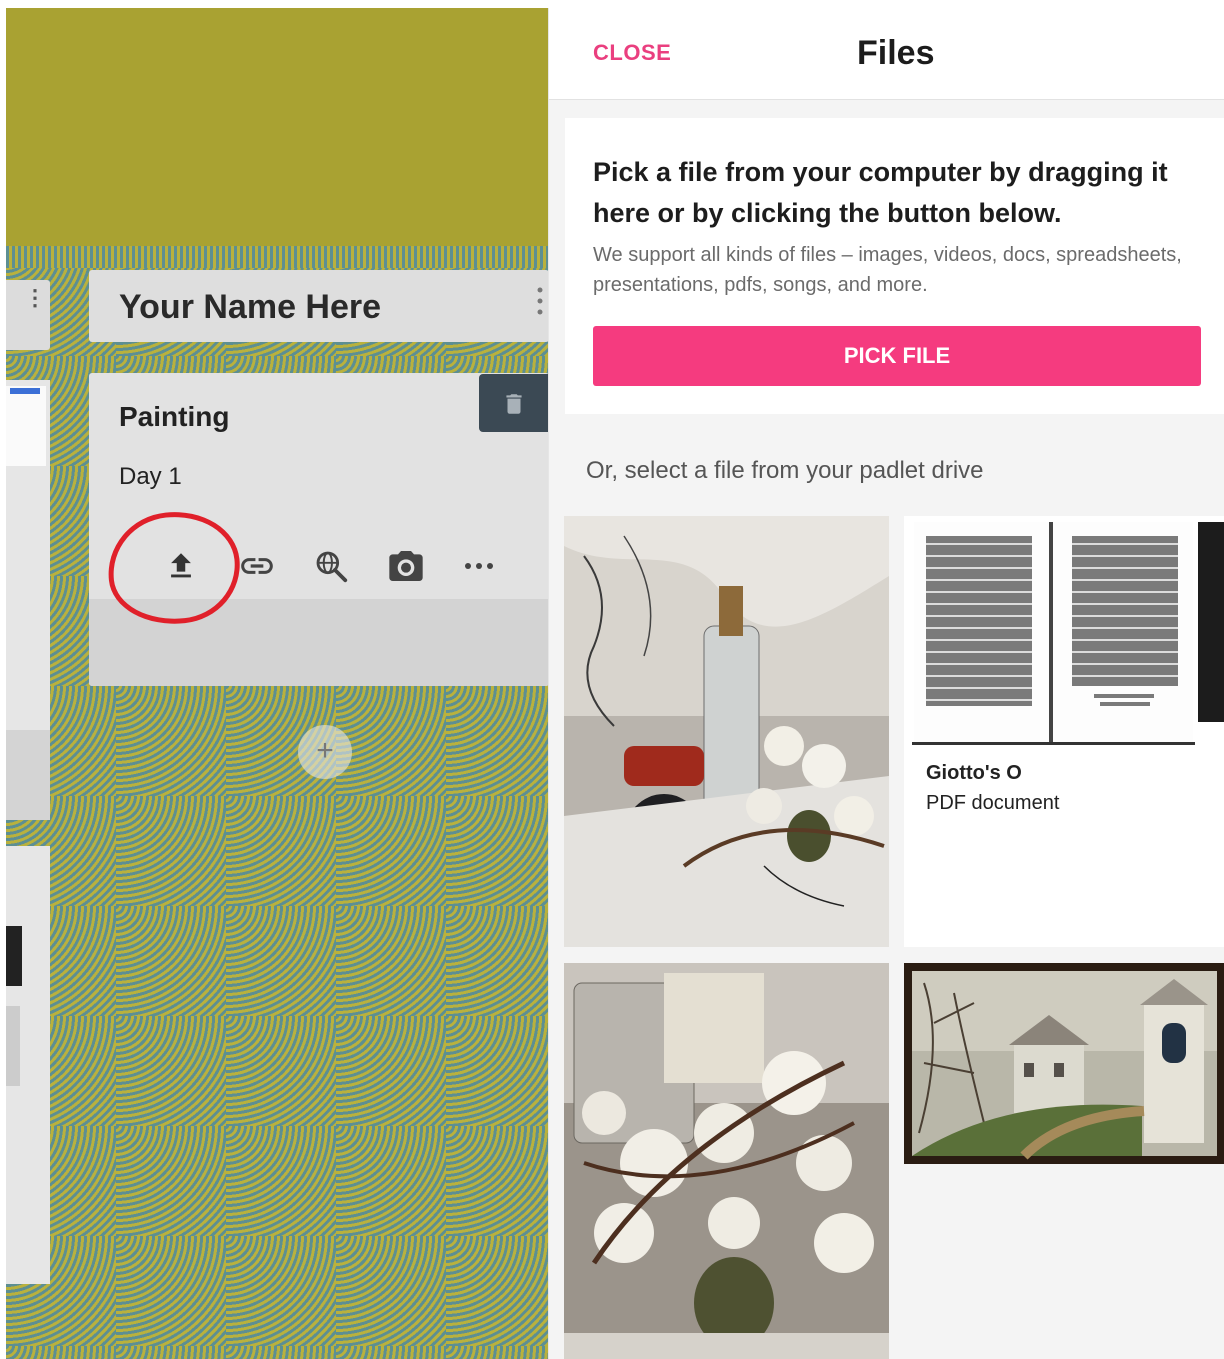 This screenshot has width=1224, height=1359. Describe the element at coordinates (277, 127) in the screenshot. I see `board-header-band` at that location.